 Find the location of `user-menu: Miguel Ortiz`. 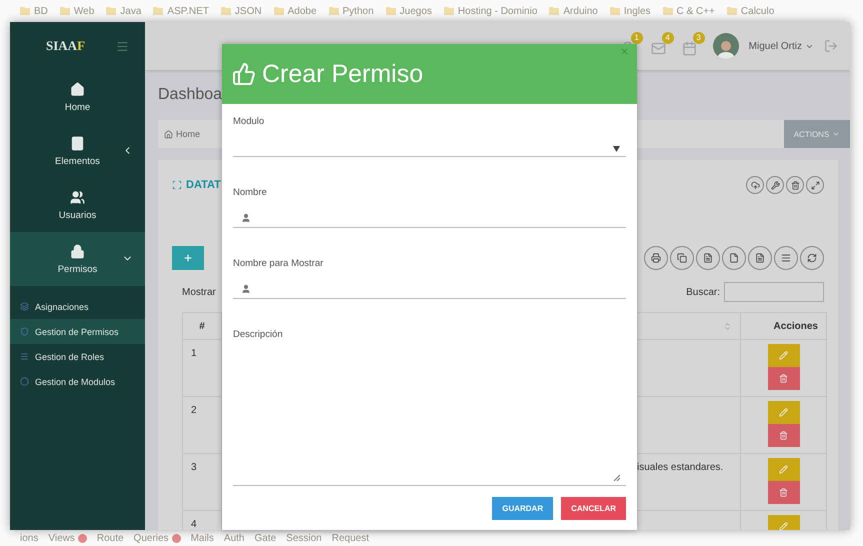

user-menu: Miguel Ortiz is located at coordinates (781, 46).